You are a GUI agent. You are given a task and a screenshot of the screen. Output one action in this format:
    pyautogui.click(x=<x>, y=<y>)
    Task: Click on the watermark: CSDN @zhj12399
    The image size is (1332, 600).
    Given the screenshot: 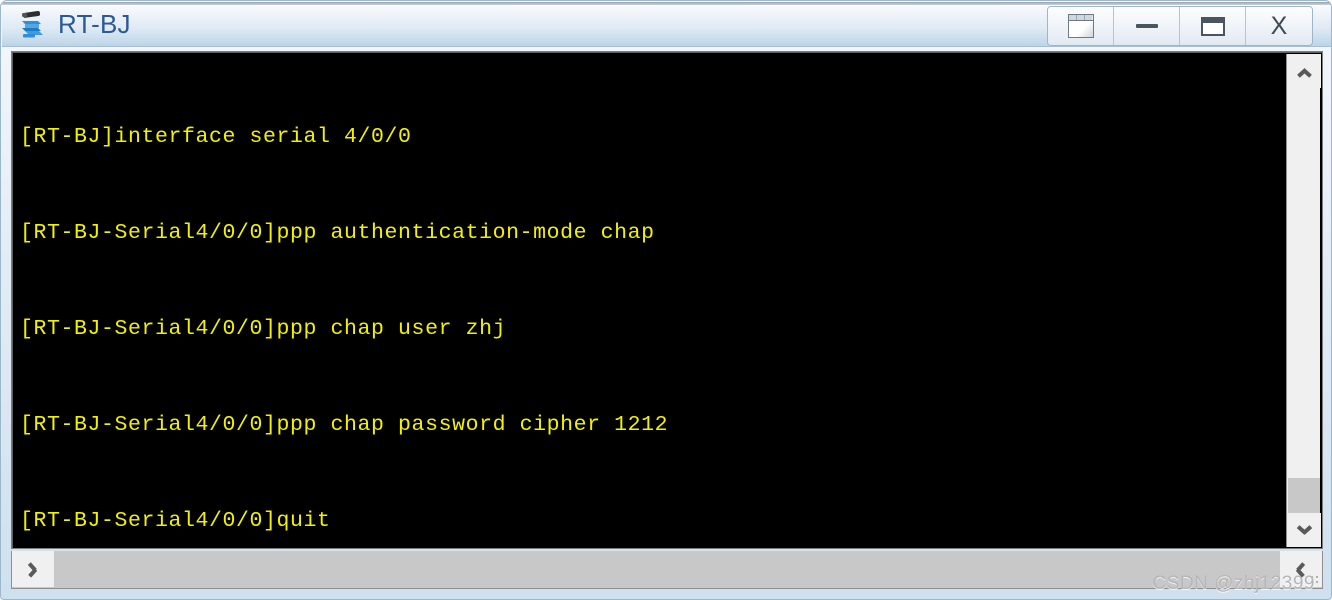 What is the action you would take?
    pyautogui.click(x=1233, y=583)
    